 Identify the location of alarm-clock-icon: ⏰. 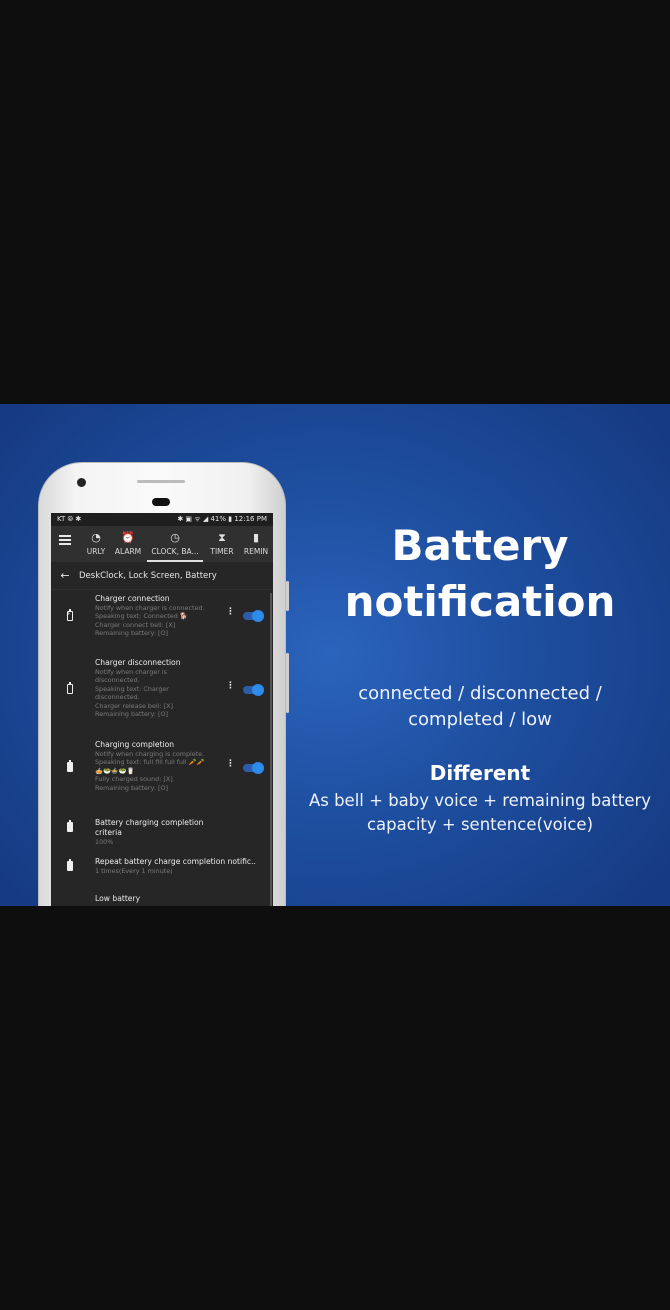
(128, 537).